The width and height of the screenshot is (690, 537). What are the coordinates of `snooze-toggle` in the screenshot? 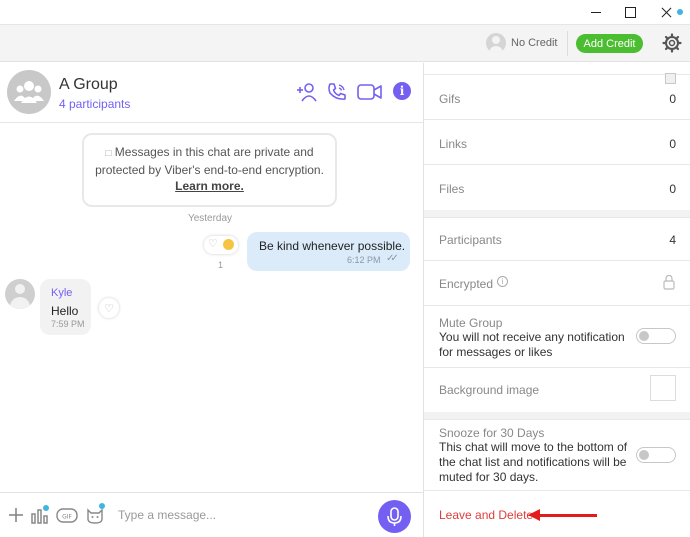 It's located at (656, 455).